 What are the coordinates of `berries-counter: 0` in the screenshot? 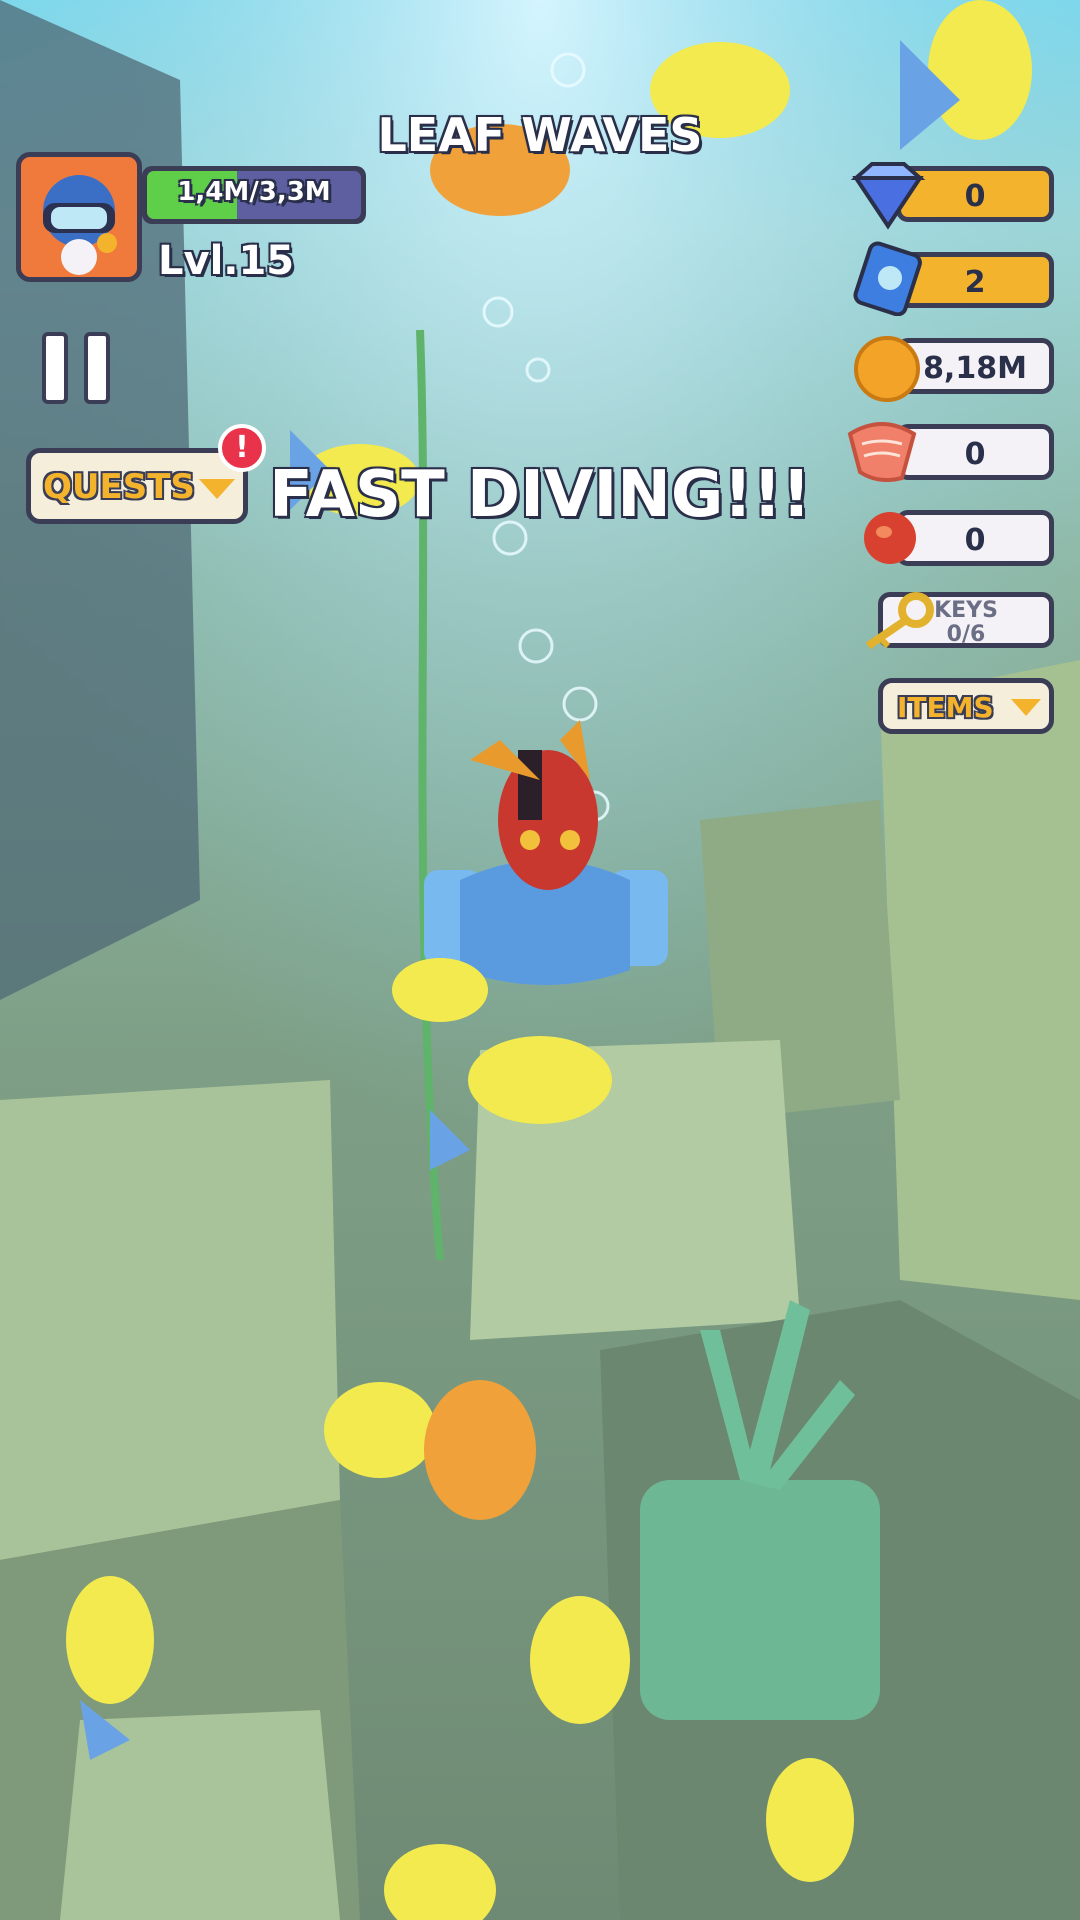 It's located at (975, 538).